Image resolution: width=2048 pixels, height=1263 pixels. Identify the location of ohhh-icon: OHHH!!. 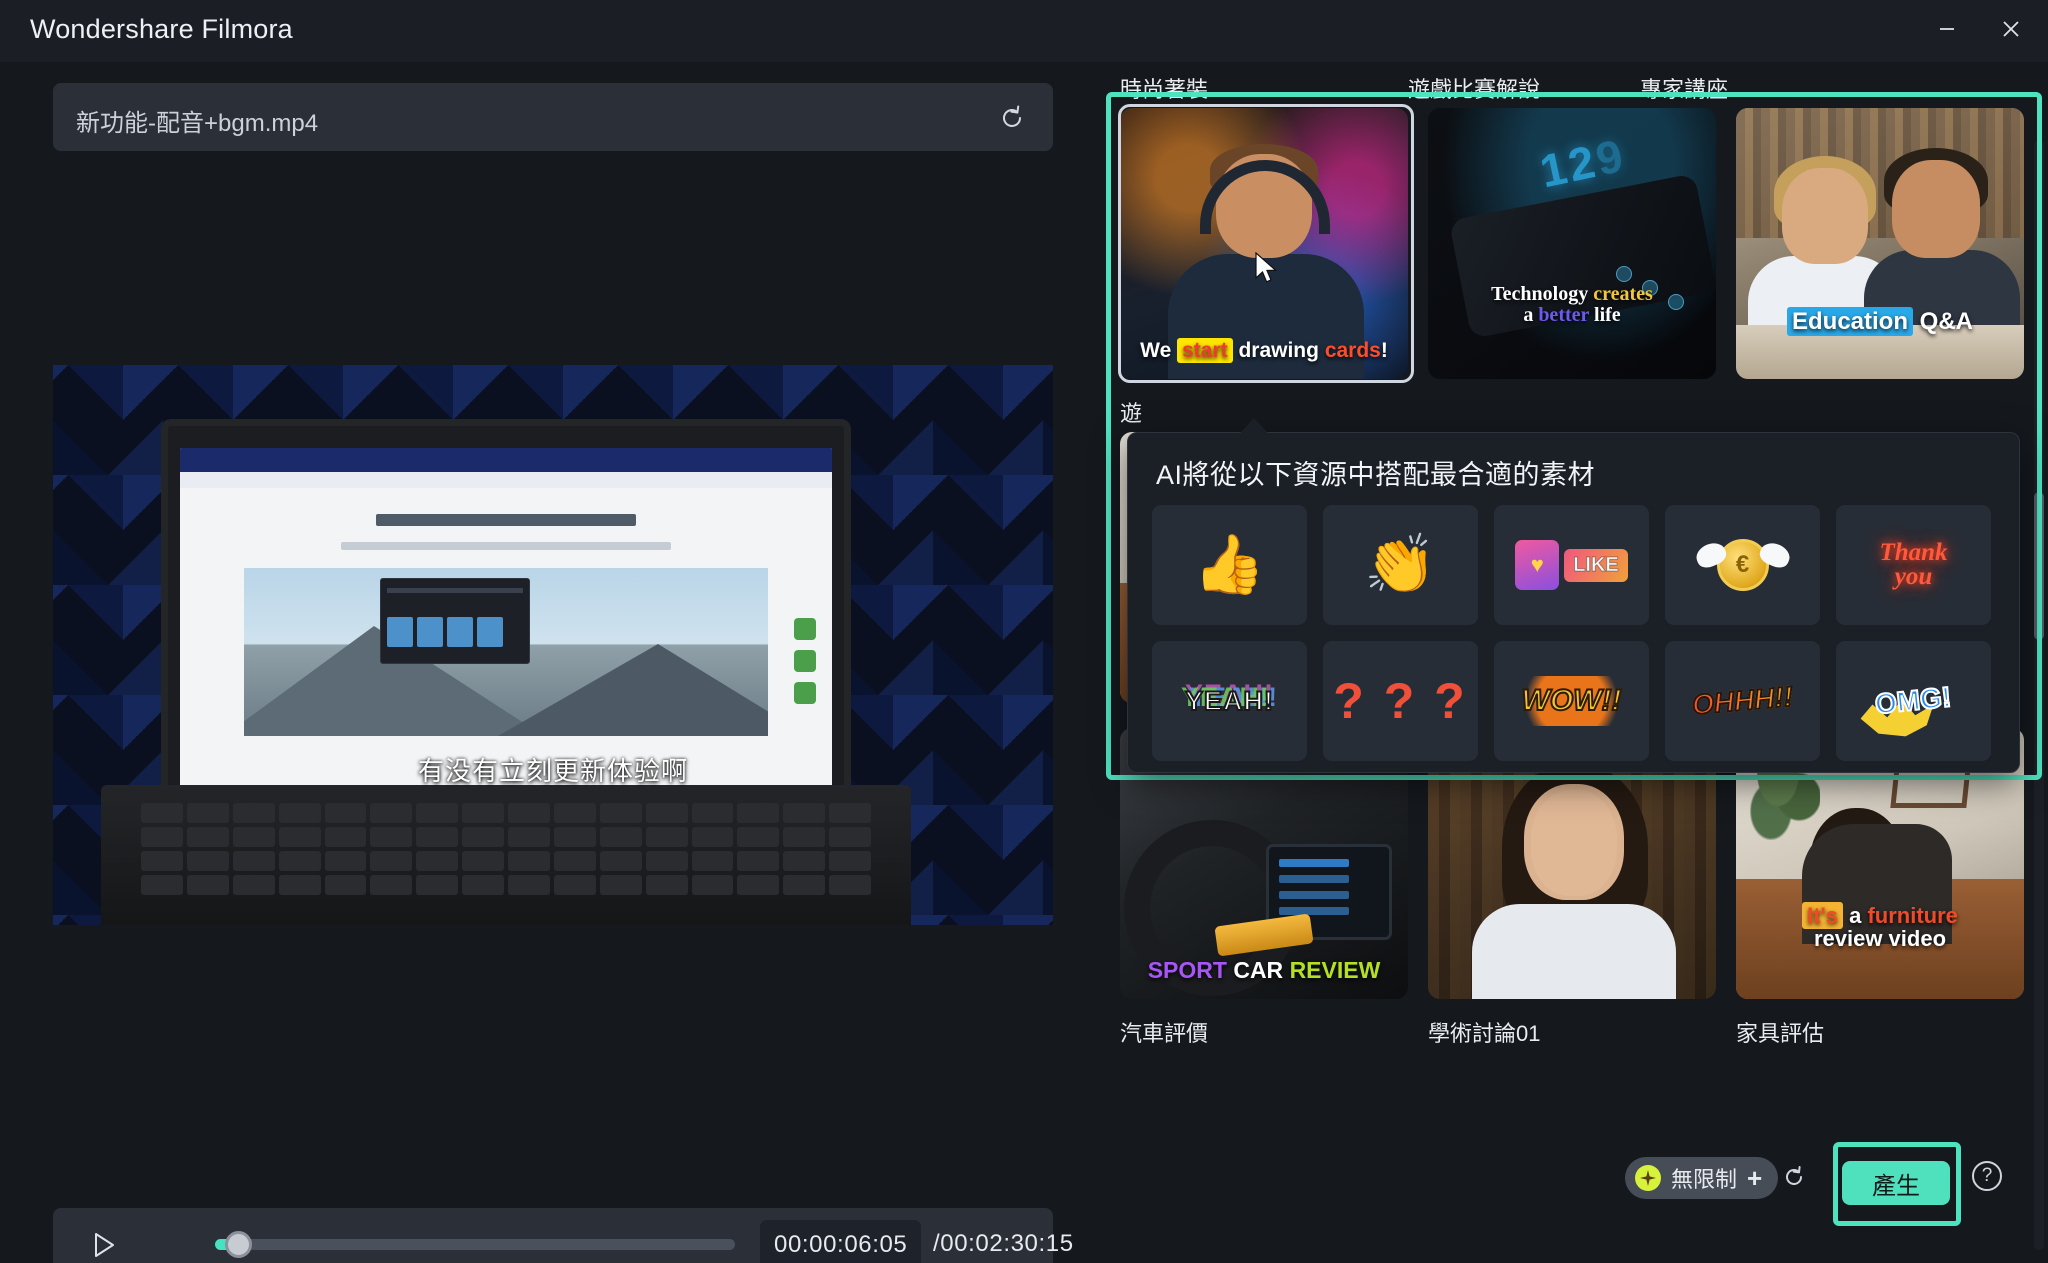
(1742, 701).